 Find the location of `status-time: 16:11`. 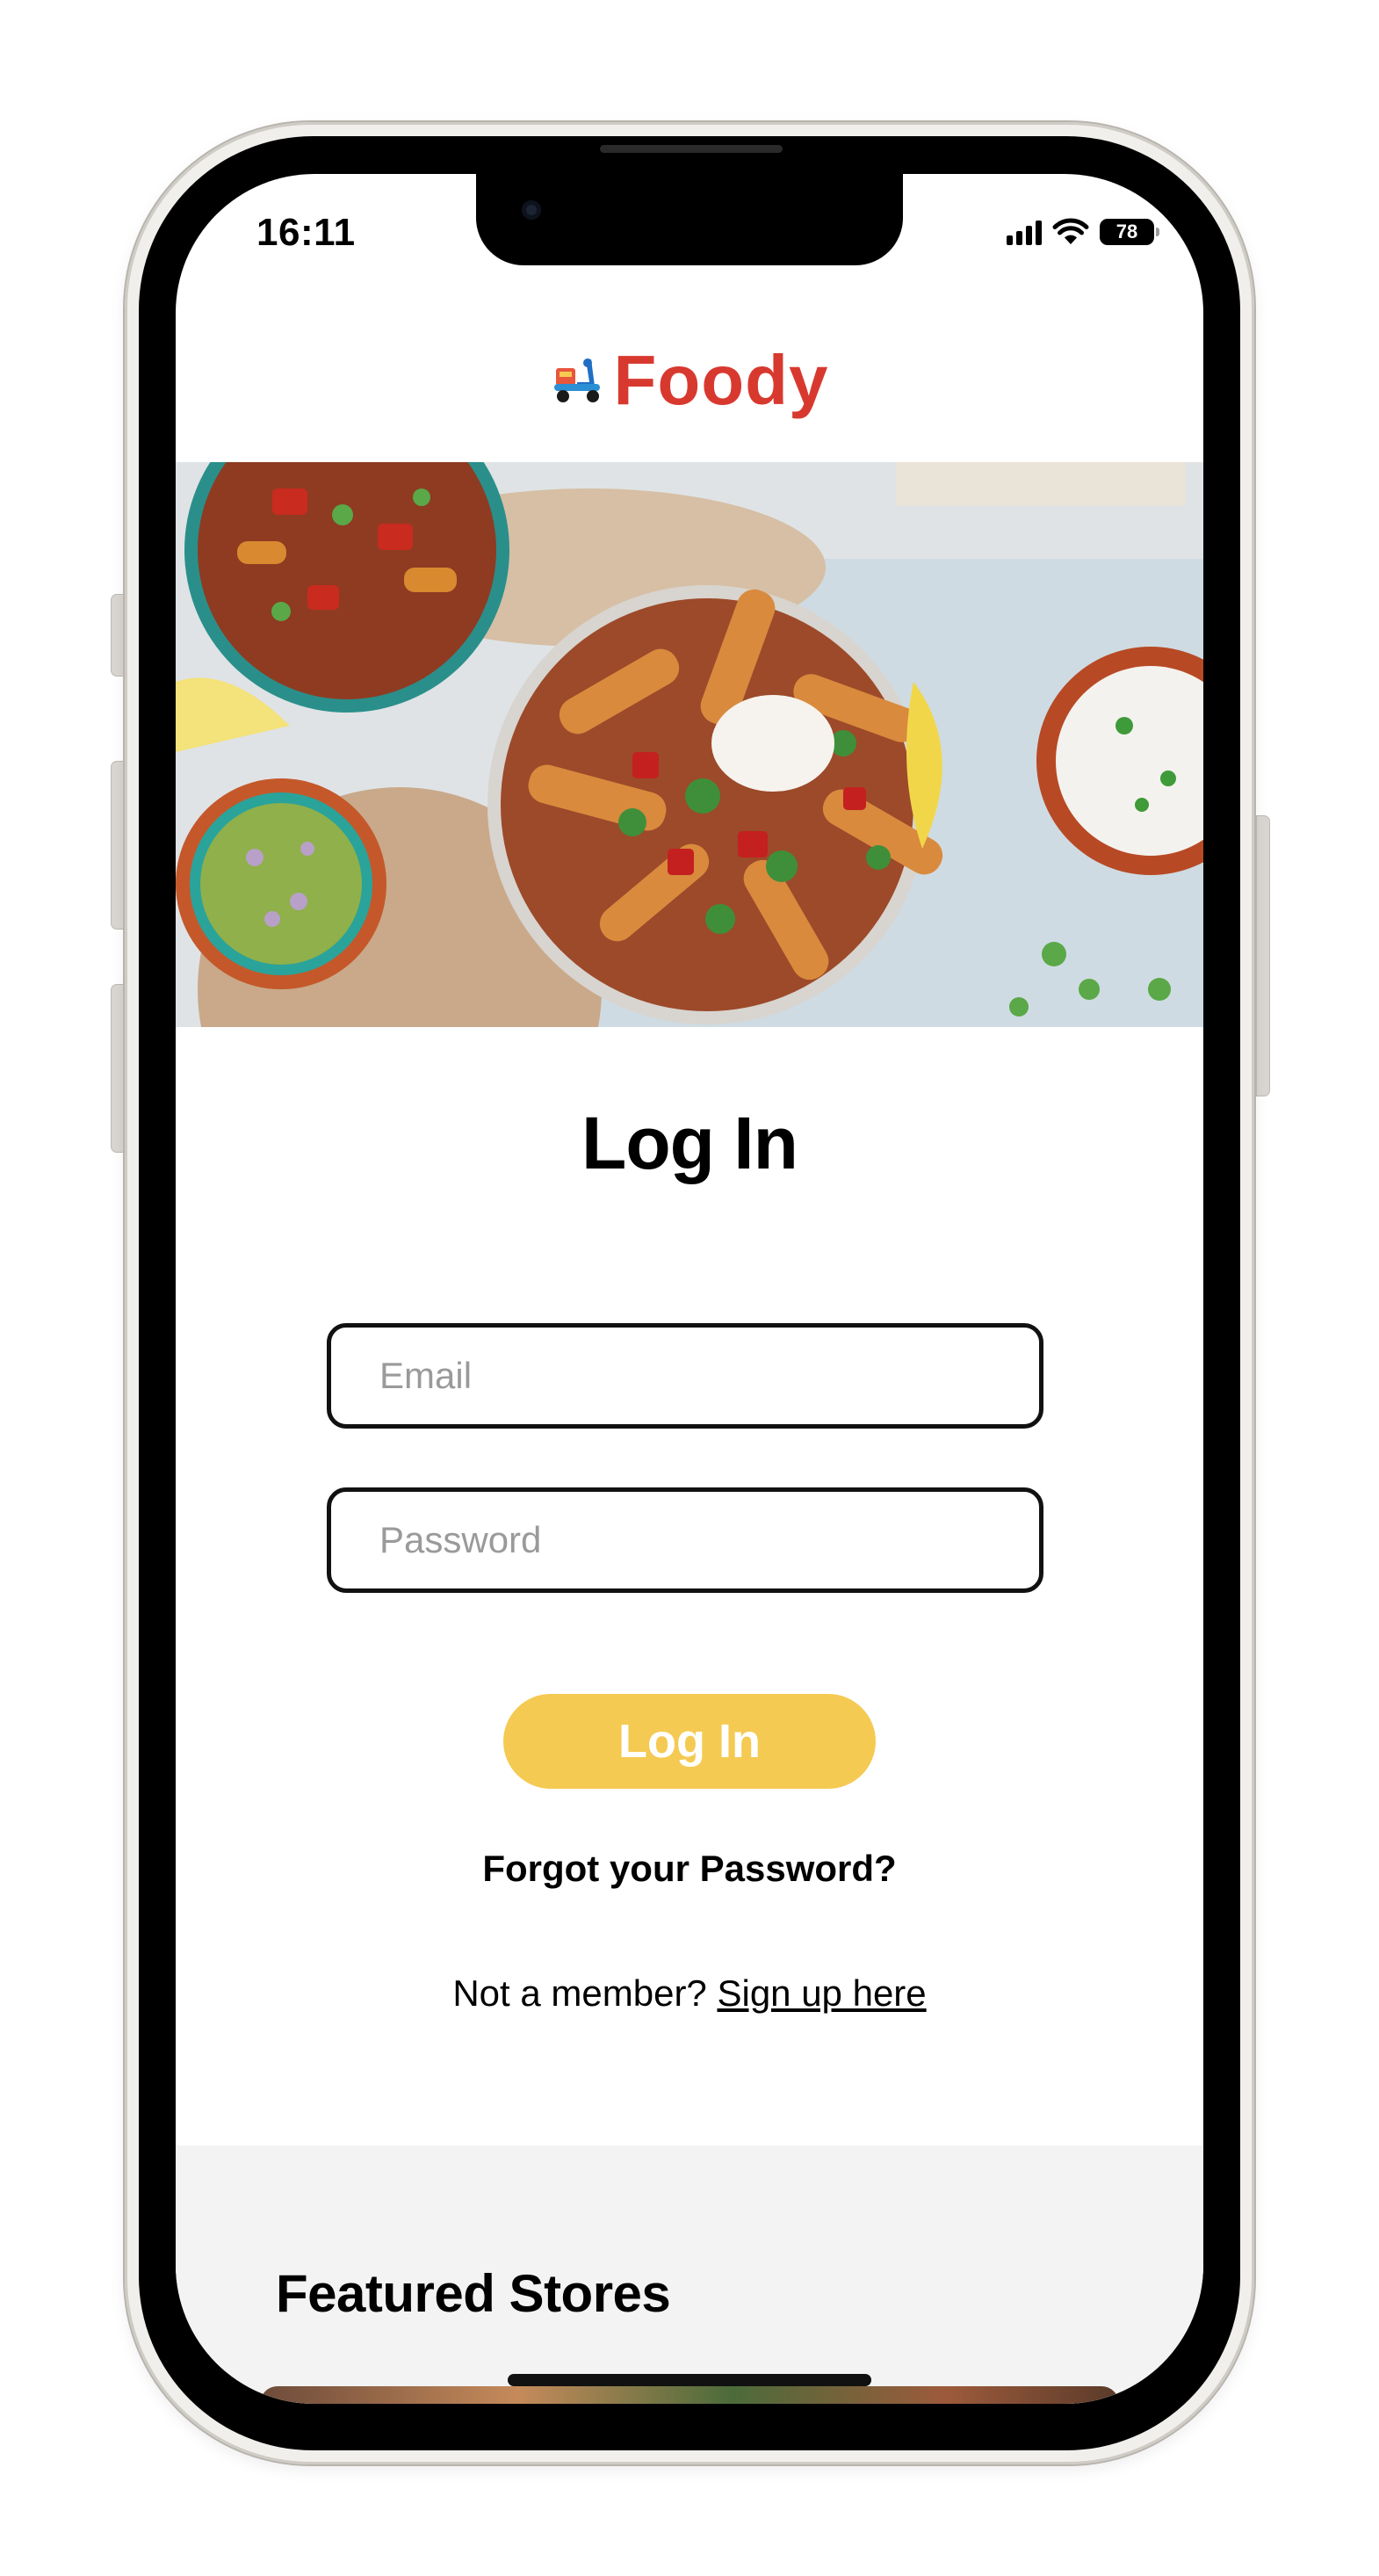

status-time: 16:11 is located at coordinates (306, 232).